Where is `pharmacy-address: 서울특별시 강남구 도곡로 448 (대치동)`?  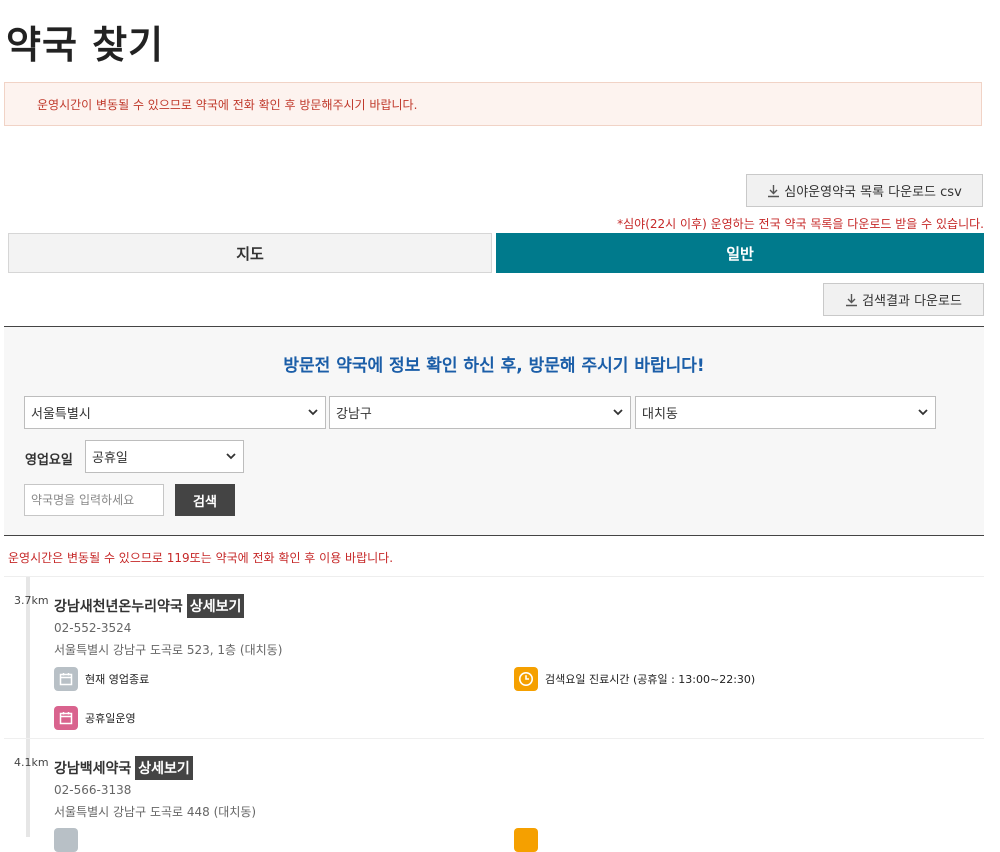
pharmacy-address: 서울특별시 강남구 도곡로 448 (대치동) is located at coordinates (155, 812).